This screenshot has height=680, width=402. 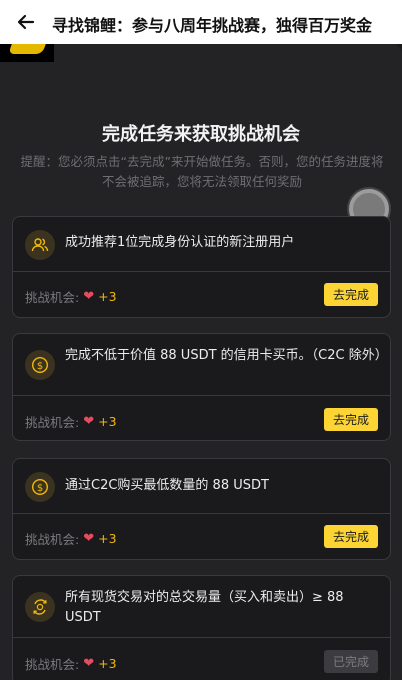 What do you see at coordinates (167, 485) in the screenshot?
I see `task-description: 通过C2C购买最低数量的 88 USDT` at bounding box center [167, 485].